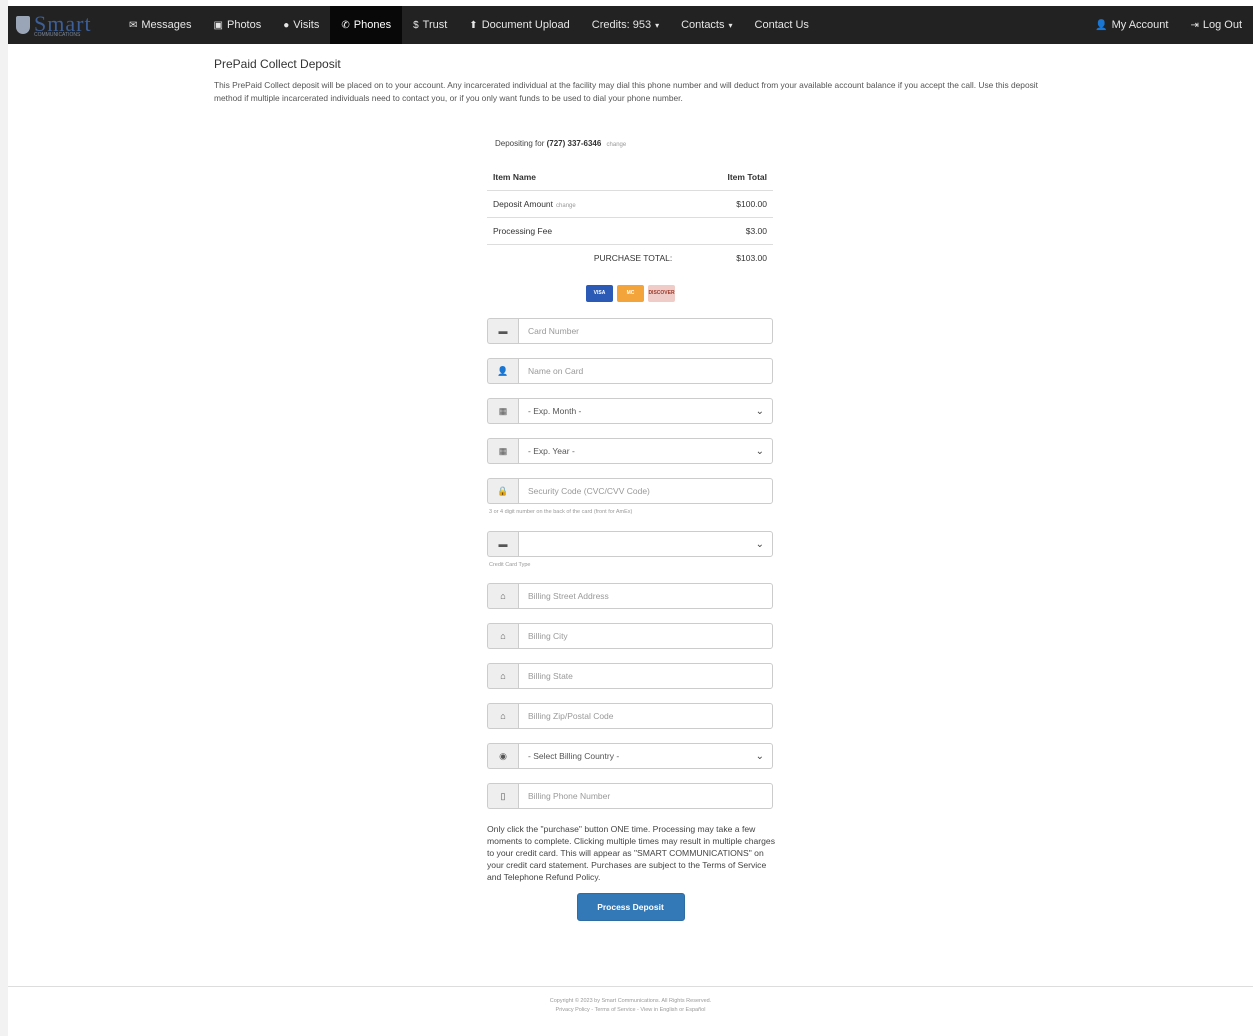 This screenshot has width=1253, height=1036. I want to click on name-on-card-group: 👤 Name on Card, so click(630, 371).